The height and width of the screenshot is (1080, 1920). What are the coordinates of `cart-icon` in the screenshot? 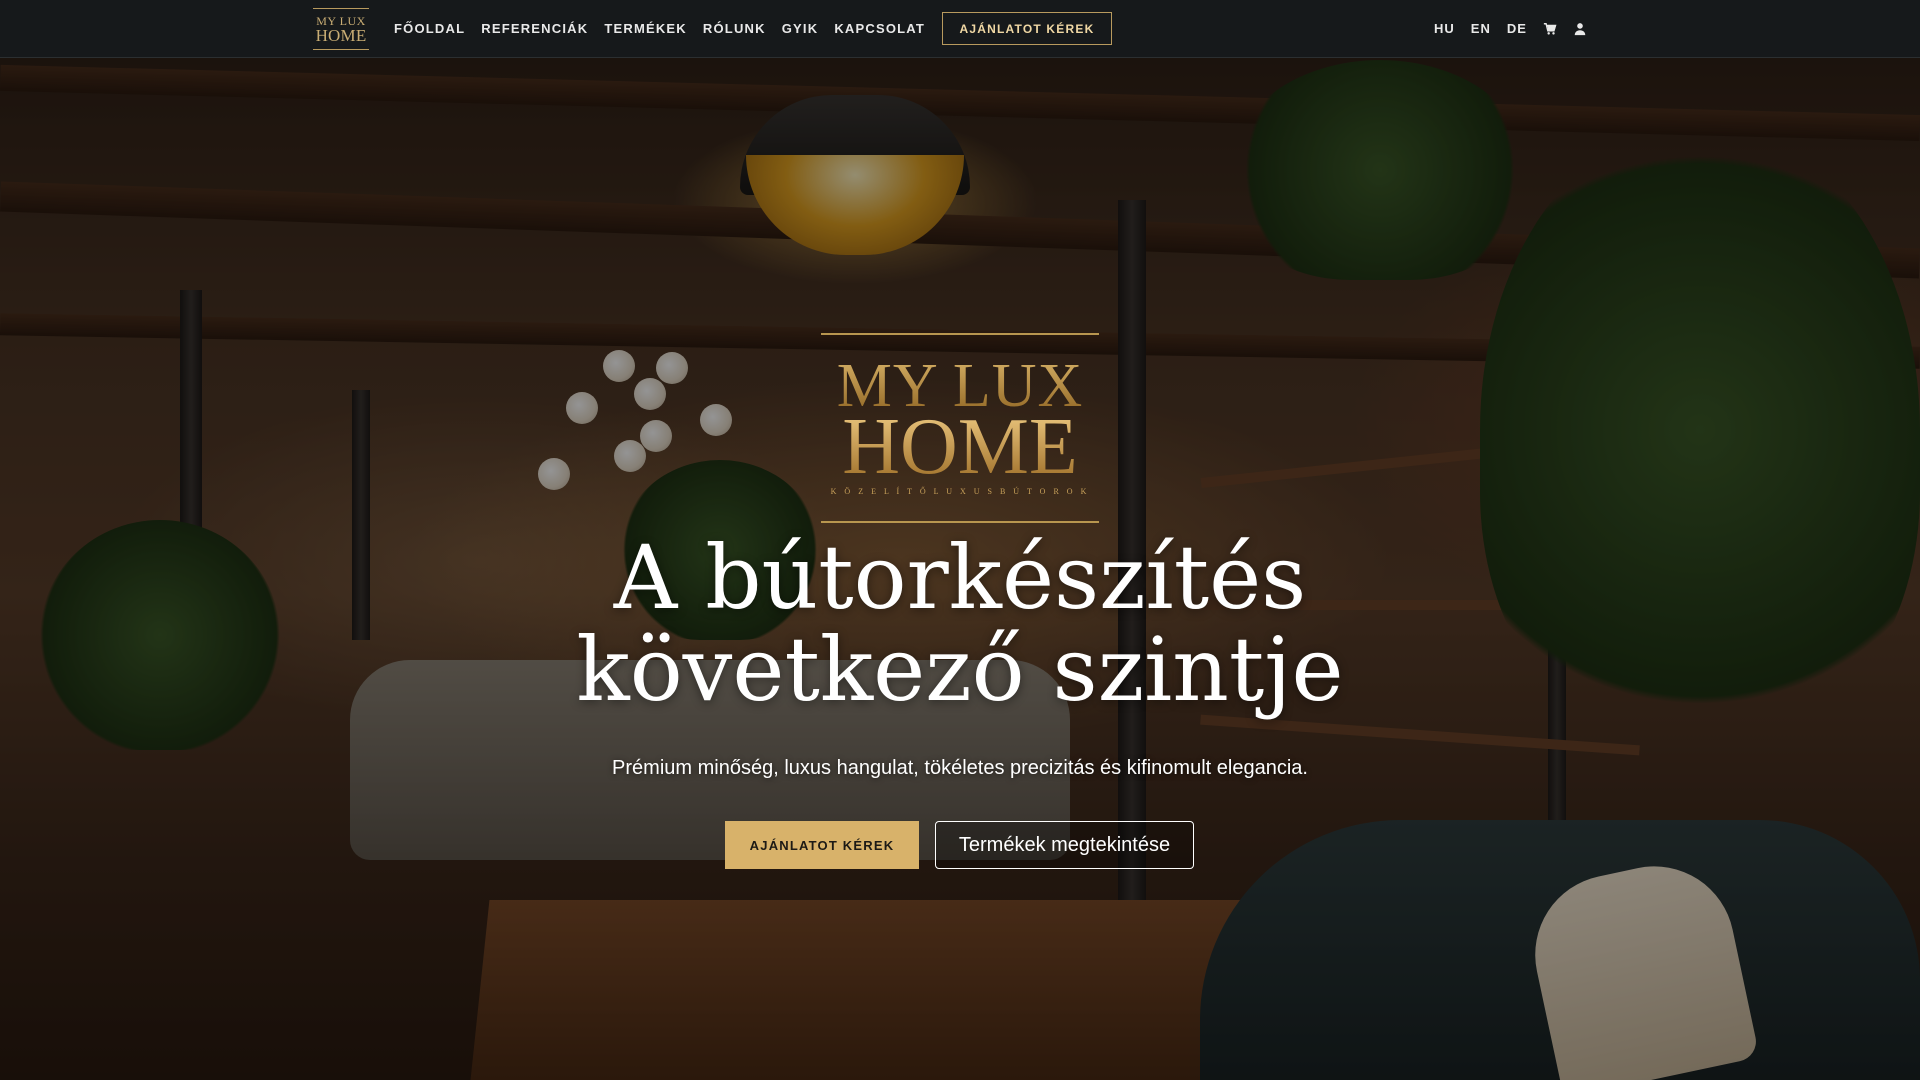 It's located at (1550, 29).